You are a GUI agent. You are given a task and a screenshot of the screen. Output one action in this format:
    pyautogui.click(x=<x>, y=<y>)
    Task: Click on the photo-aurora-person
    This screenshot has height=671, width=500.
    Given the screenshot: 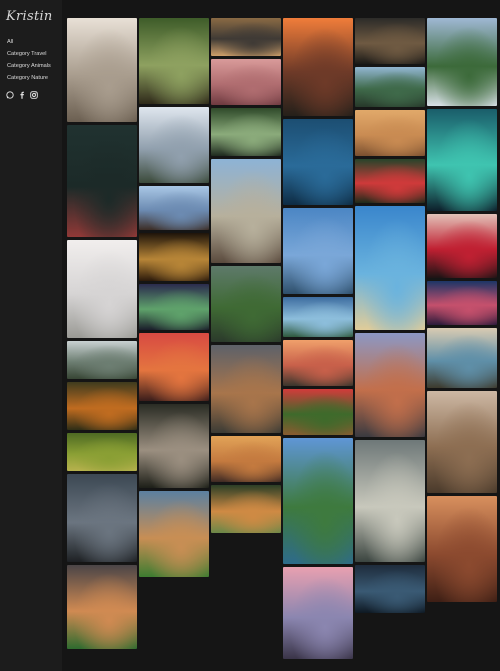 What is the action you would take?
    pyautogui.click(x=462, y=160)
    